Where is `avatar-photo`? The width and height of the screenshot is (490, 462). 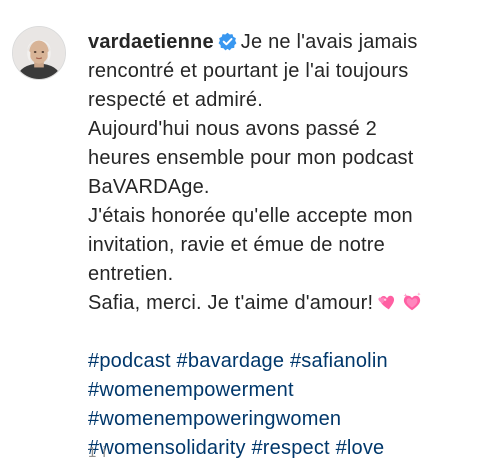
avatar-photo is located at coordinates (39, 53).